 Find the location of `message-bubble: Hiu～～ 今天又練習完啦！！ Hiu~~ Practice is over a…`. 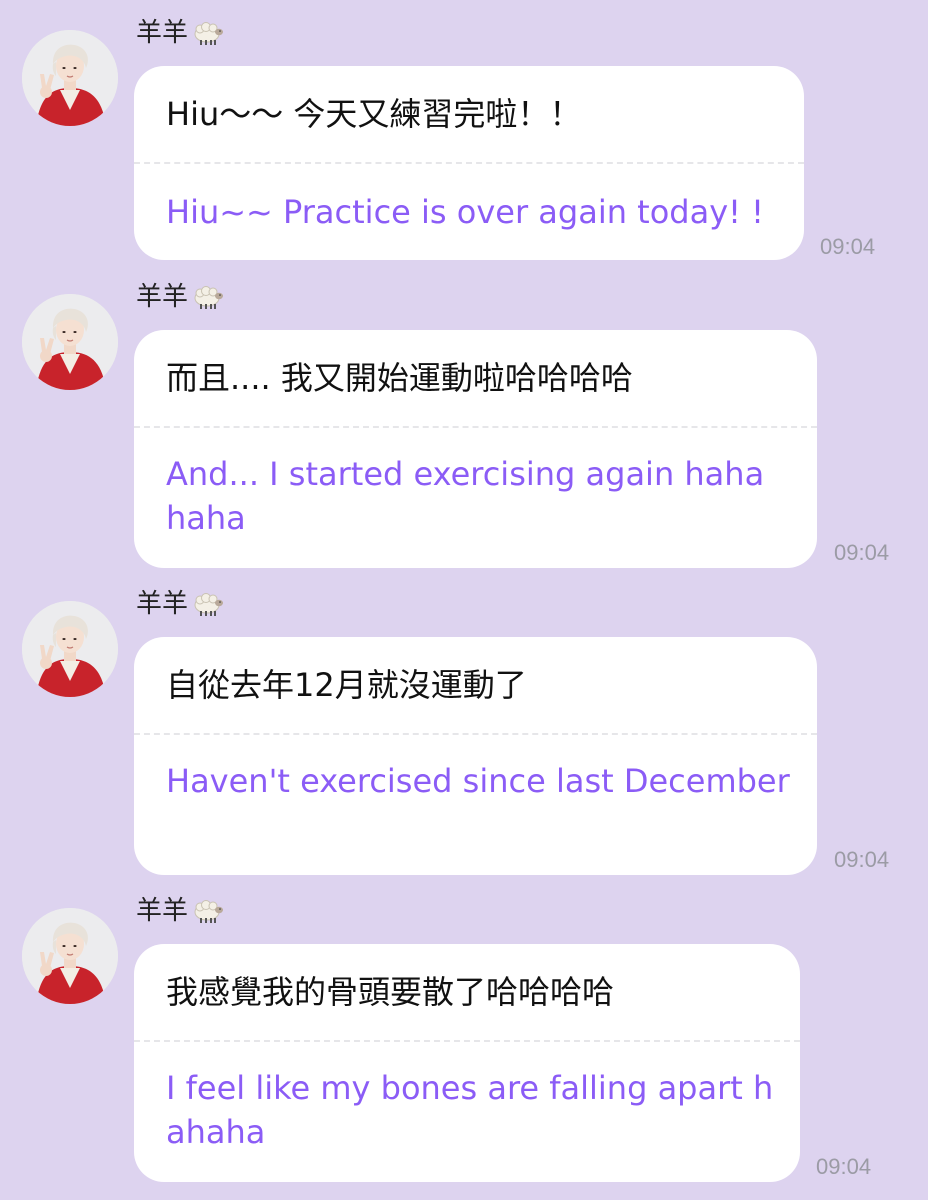

message-bubble: Hiu～～ 今天又練習完啦！！ Hiu~~ Practice is over a… is located at coordinates (469, 163).